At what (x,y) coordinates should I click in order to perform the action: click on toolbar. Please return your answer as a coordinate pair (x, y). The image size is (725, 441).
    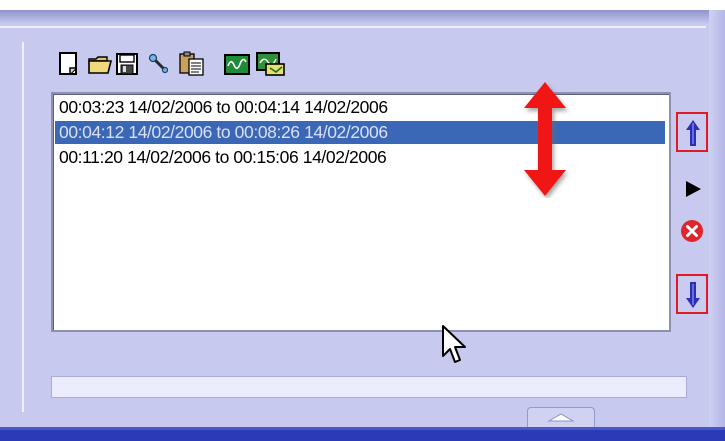
    Looking at the image, I should click on (211, 67).